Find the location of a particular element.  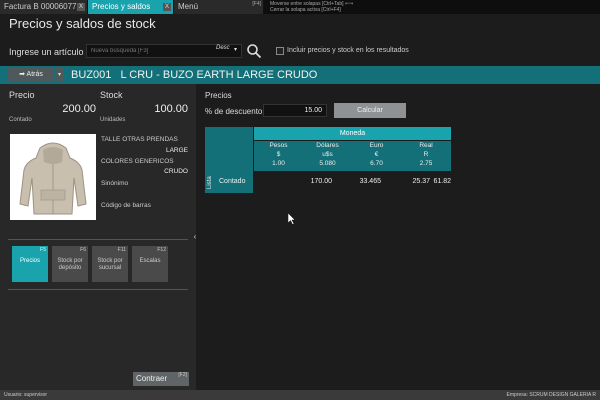

tab-hint-close: Cerrar la solapa activa [Ctrl+F4] is located at coordinates (305, 10).